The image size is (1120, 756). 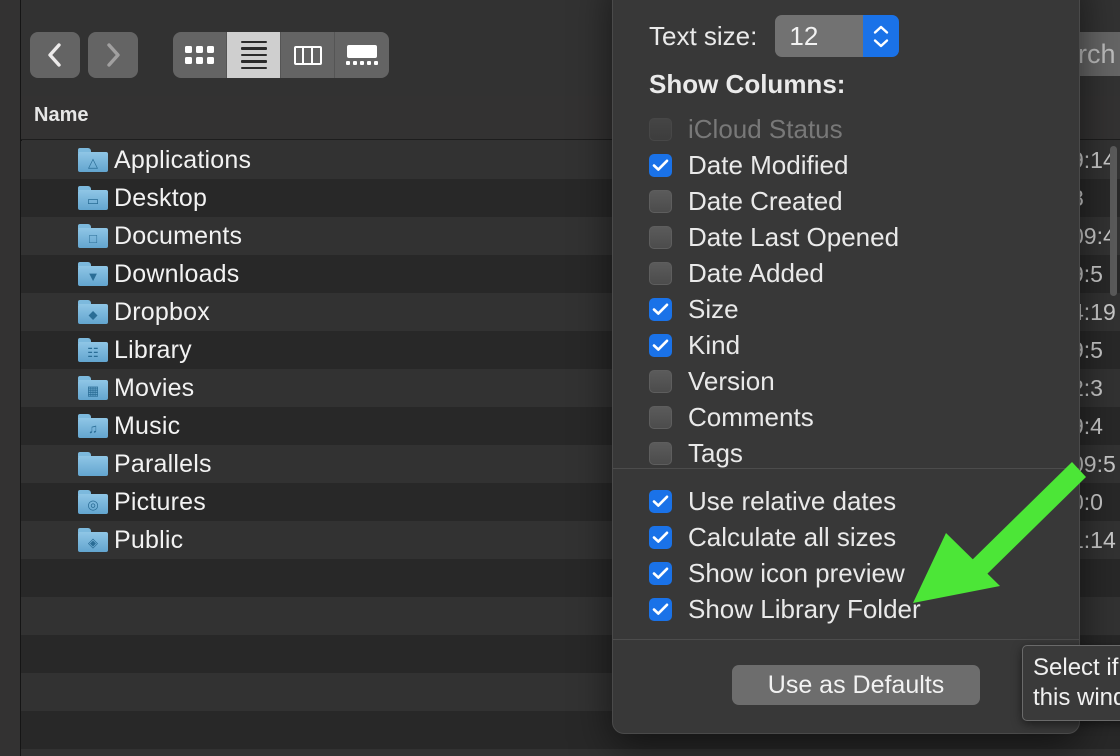 I want to click on view-column-button, so click(x=308, y=55).